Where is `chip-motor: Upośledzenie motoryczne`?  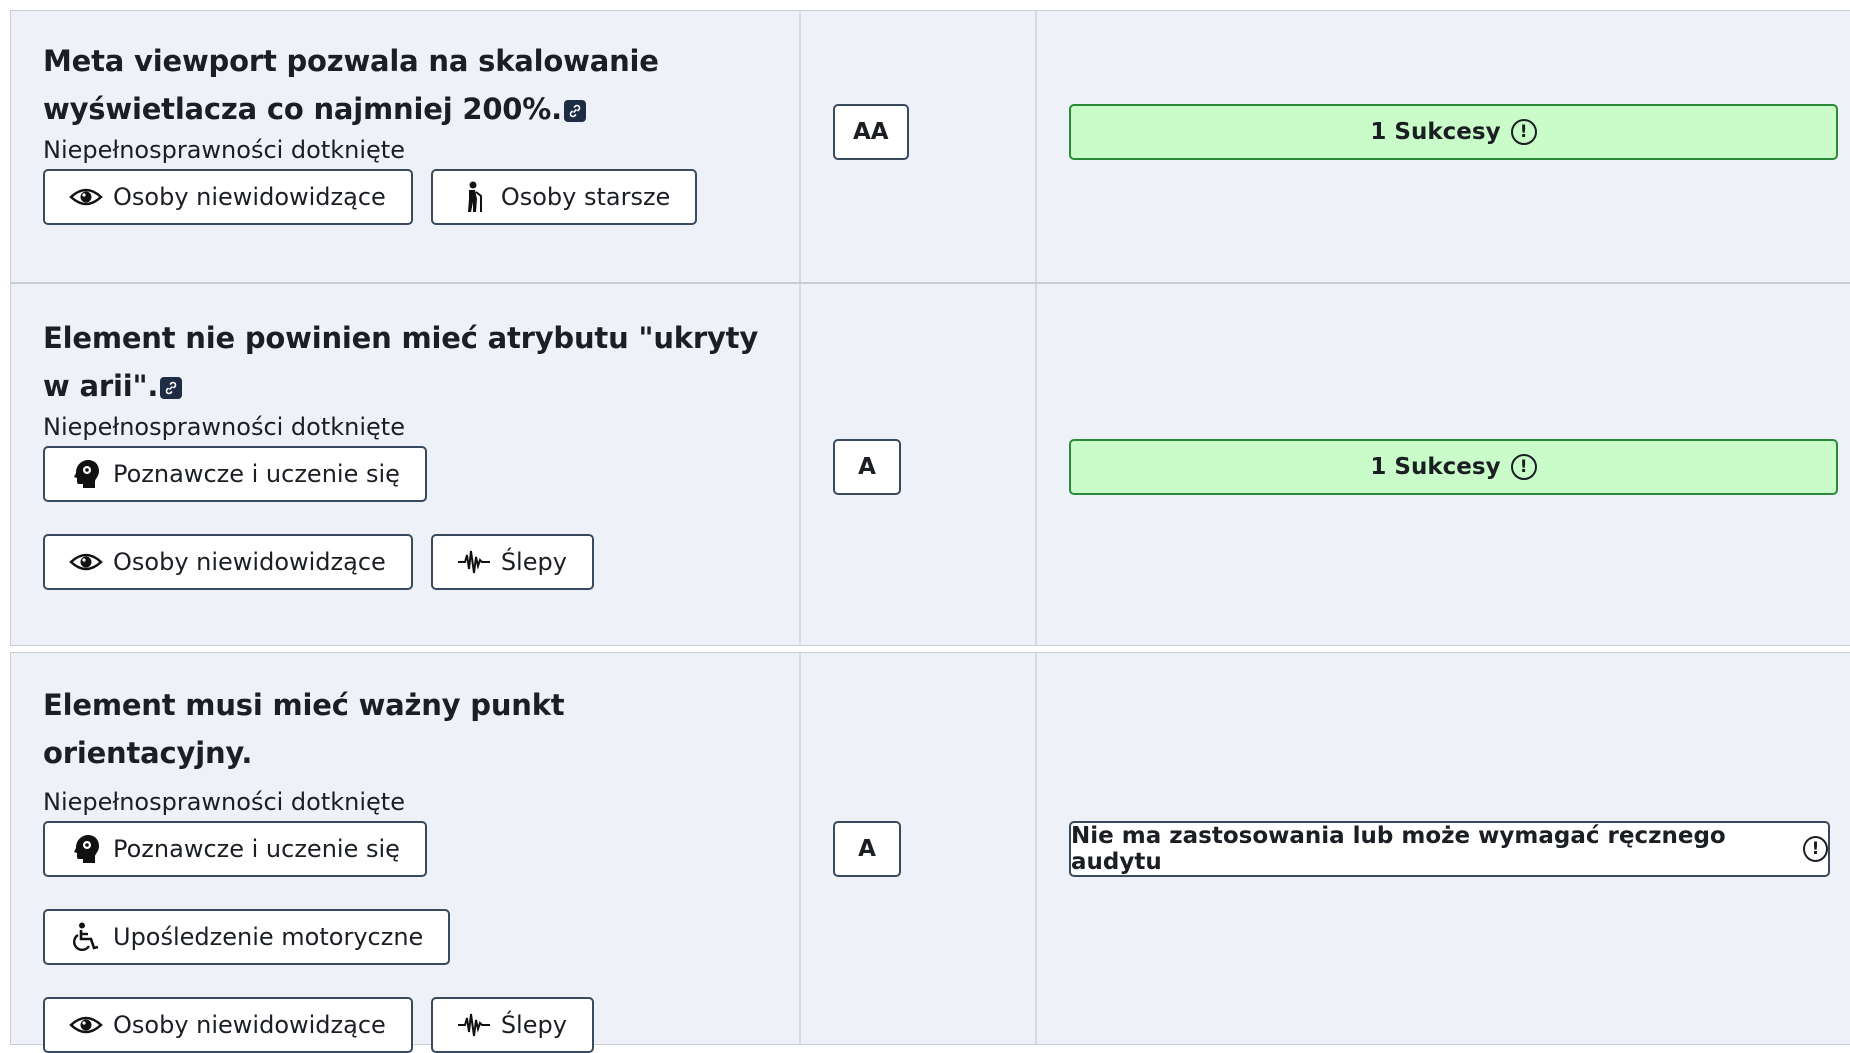
chip-motor: Upośledzenie motoryczne is located at coordinates (247, 937).